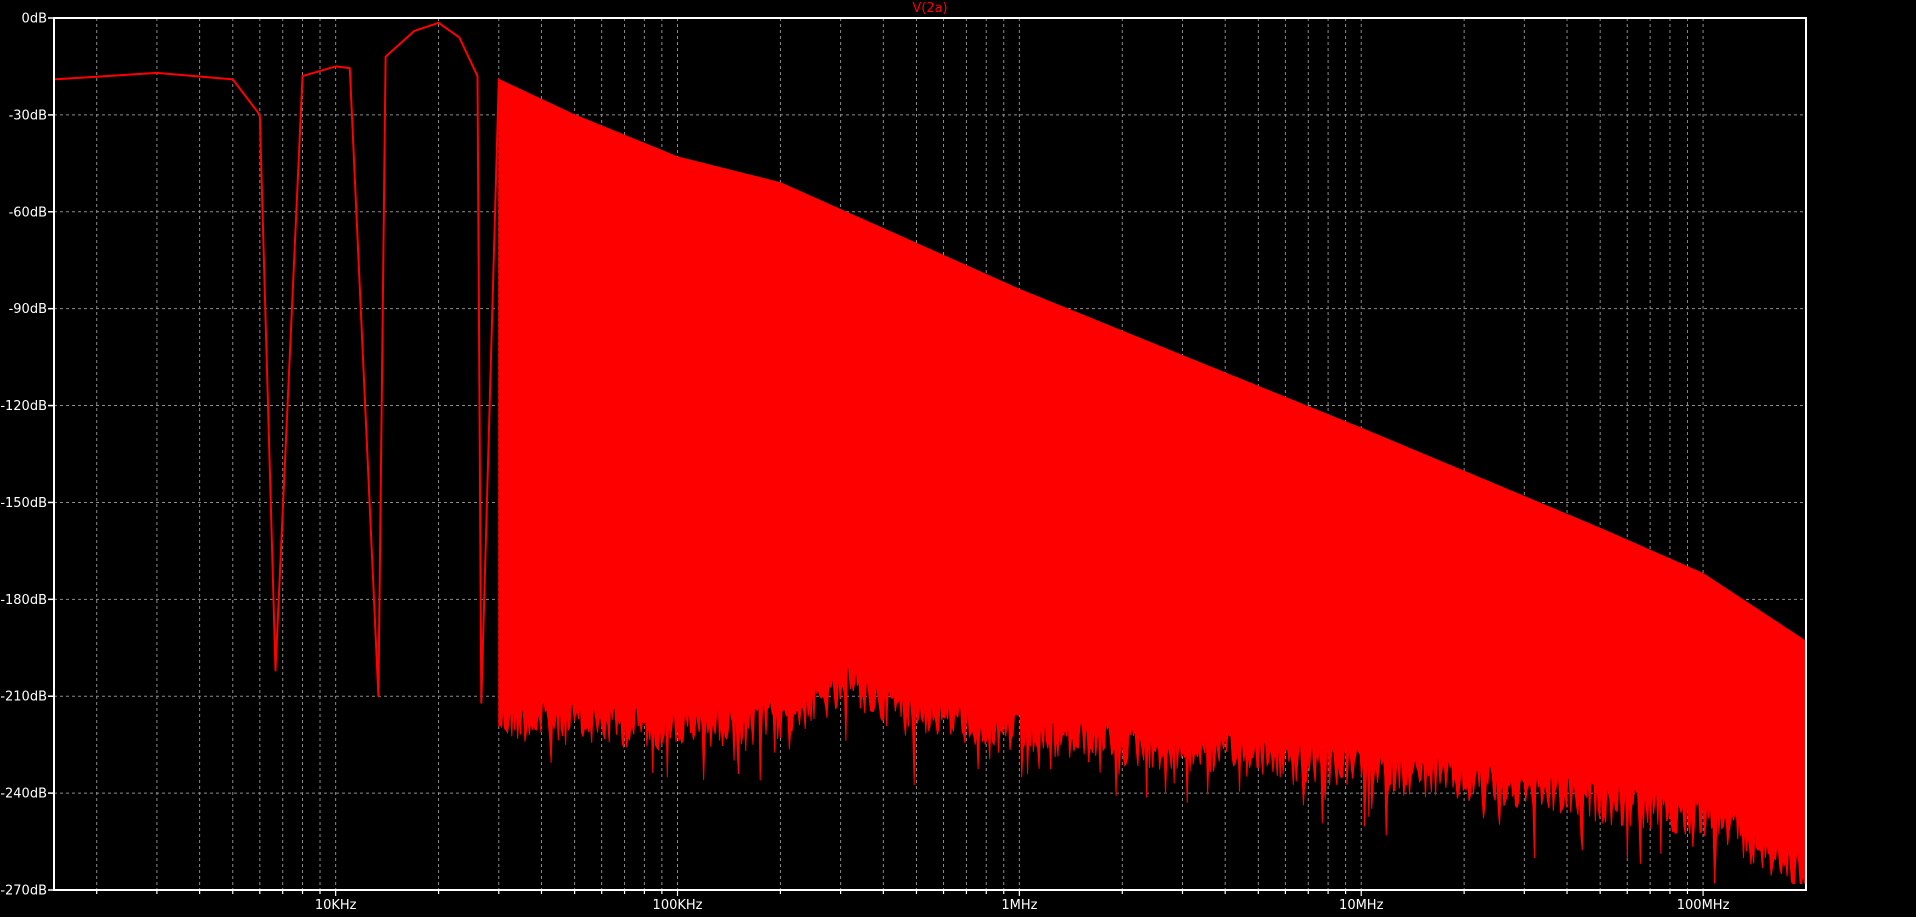  What do you see at coordinates (929, 8) in the screenshot?
I see `chart-title: V(2a)` at bounding box center [929, 8].